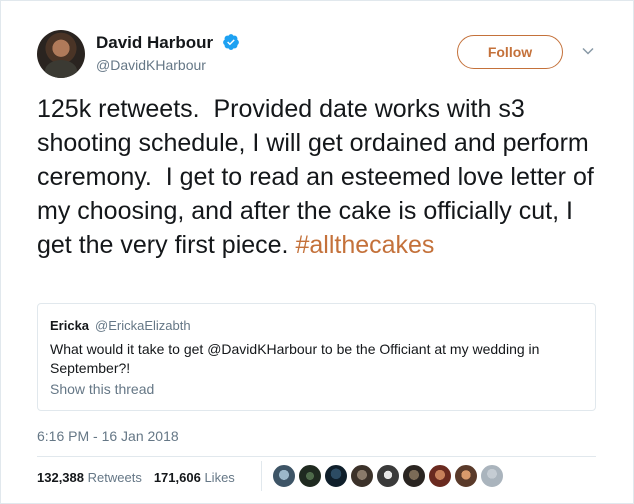  I want to click on tweet-stats: 132,388 Retweets 171,606 Likes, so click(136, 477).